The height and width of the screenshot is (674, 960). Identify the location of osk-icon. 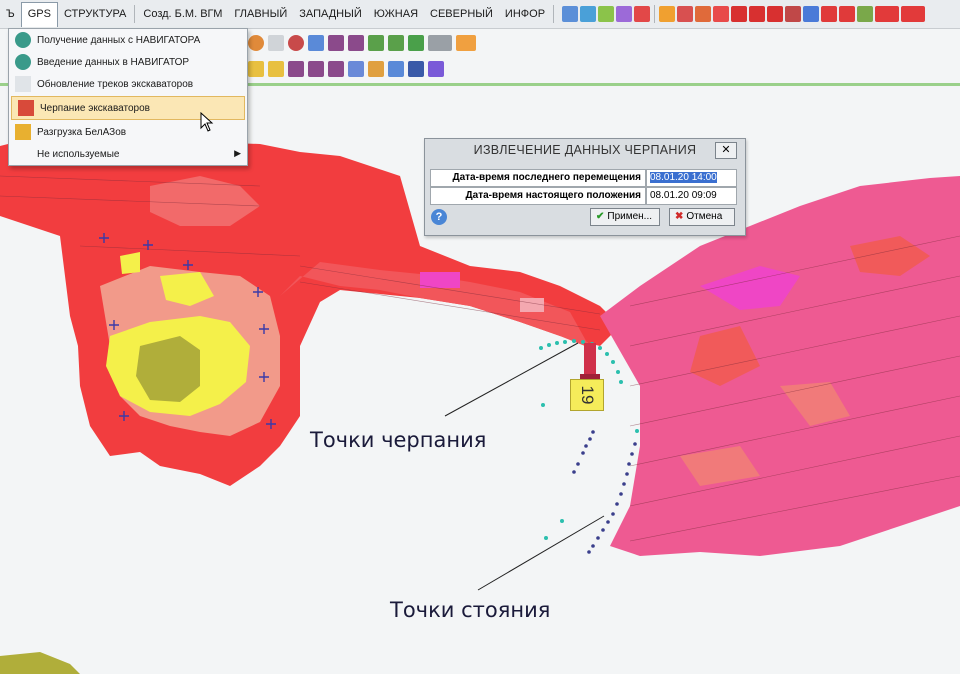
(721, 14).